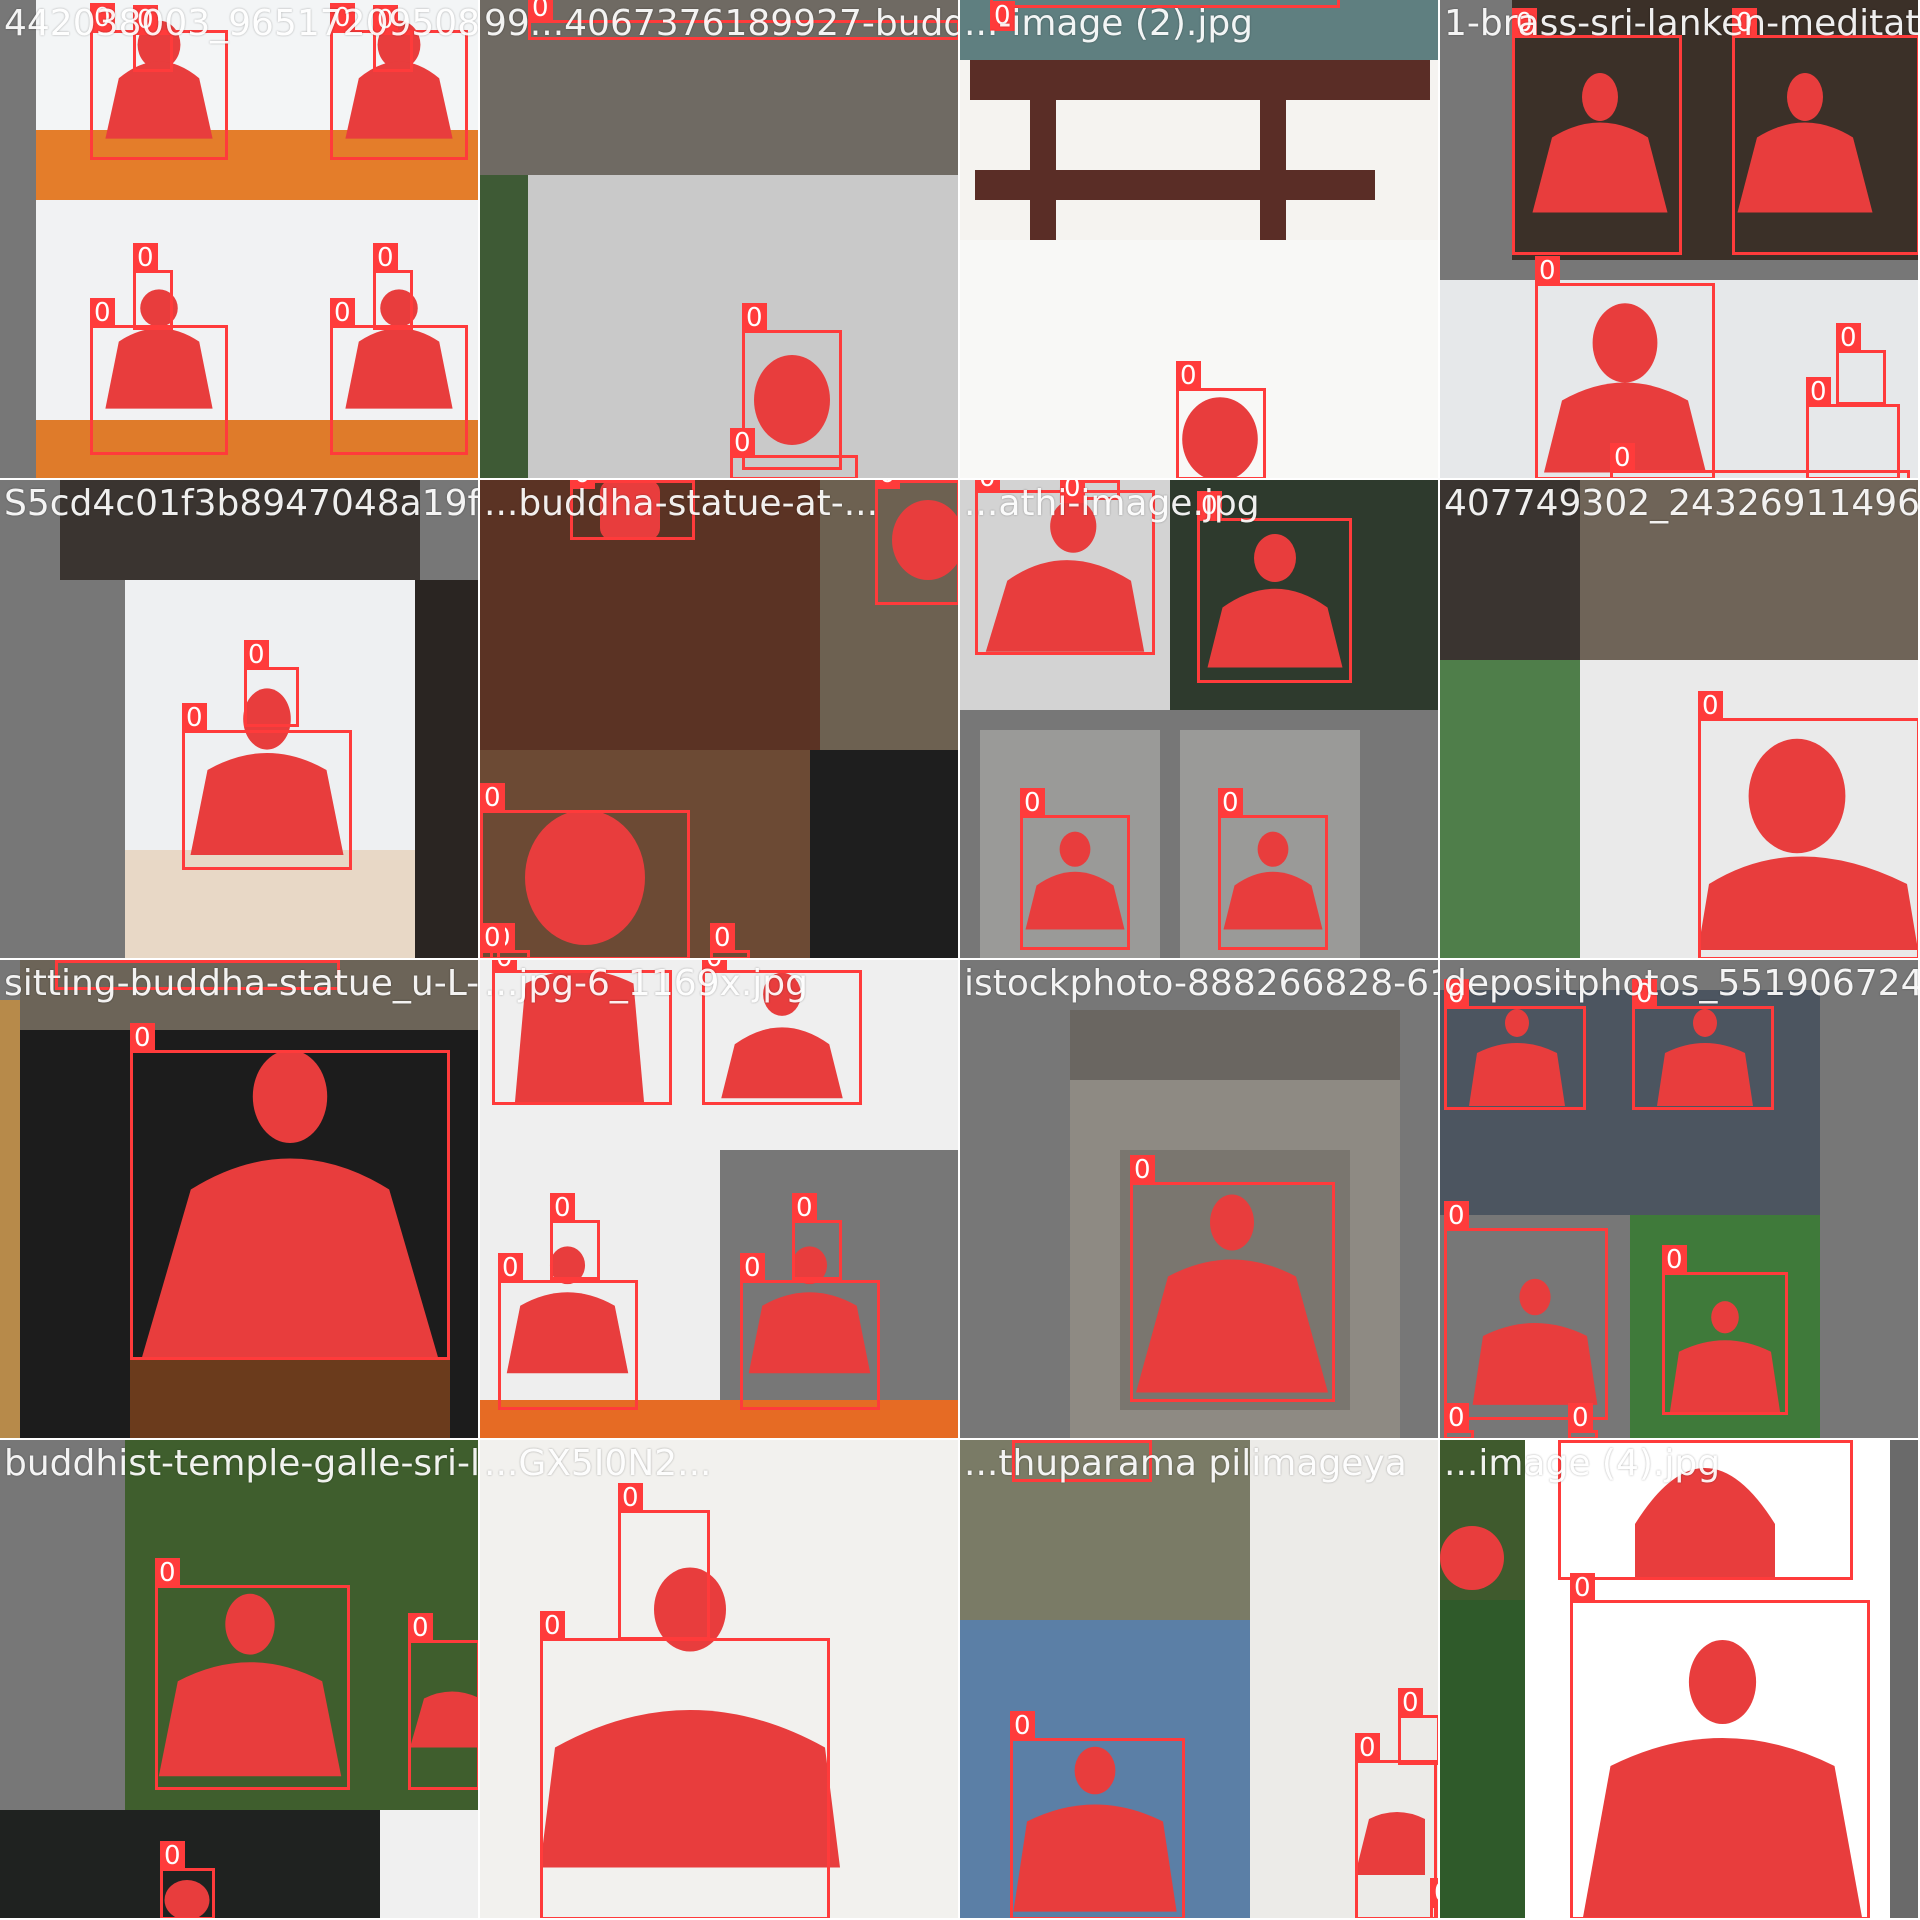 The height and width of the screenshot is (1920, 1920). I want to click on image-filename: depositphotos_551906724-s, so click(1682, 983).